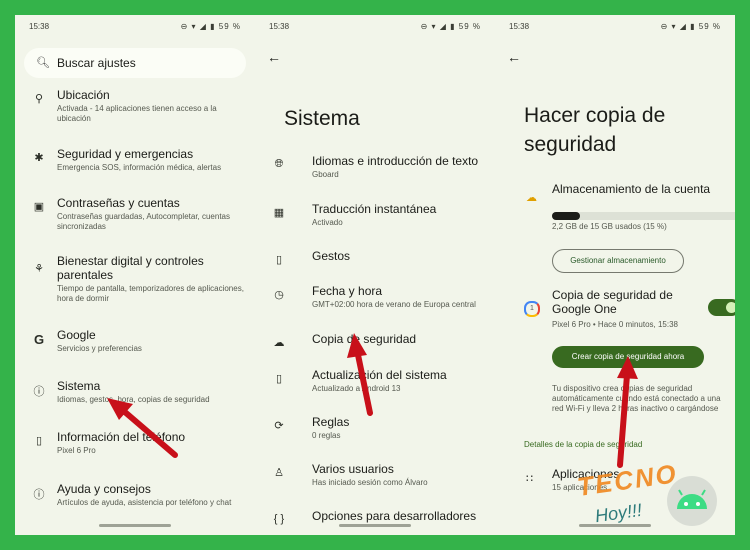 This screenshot has width=750, height=550. What do you see at coordinates (609, 226) in the screenshot?
I see `storage-usage-text: 2,2 GB de 15 GB usados (15 %)` at bounding box center [609, 226].